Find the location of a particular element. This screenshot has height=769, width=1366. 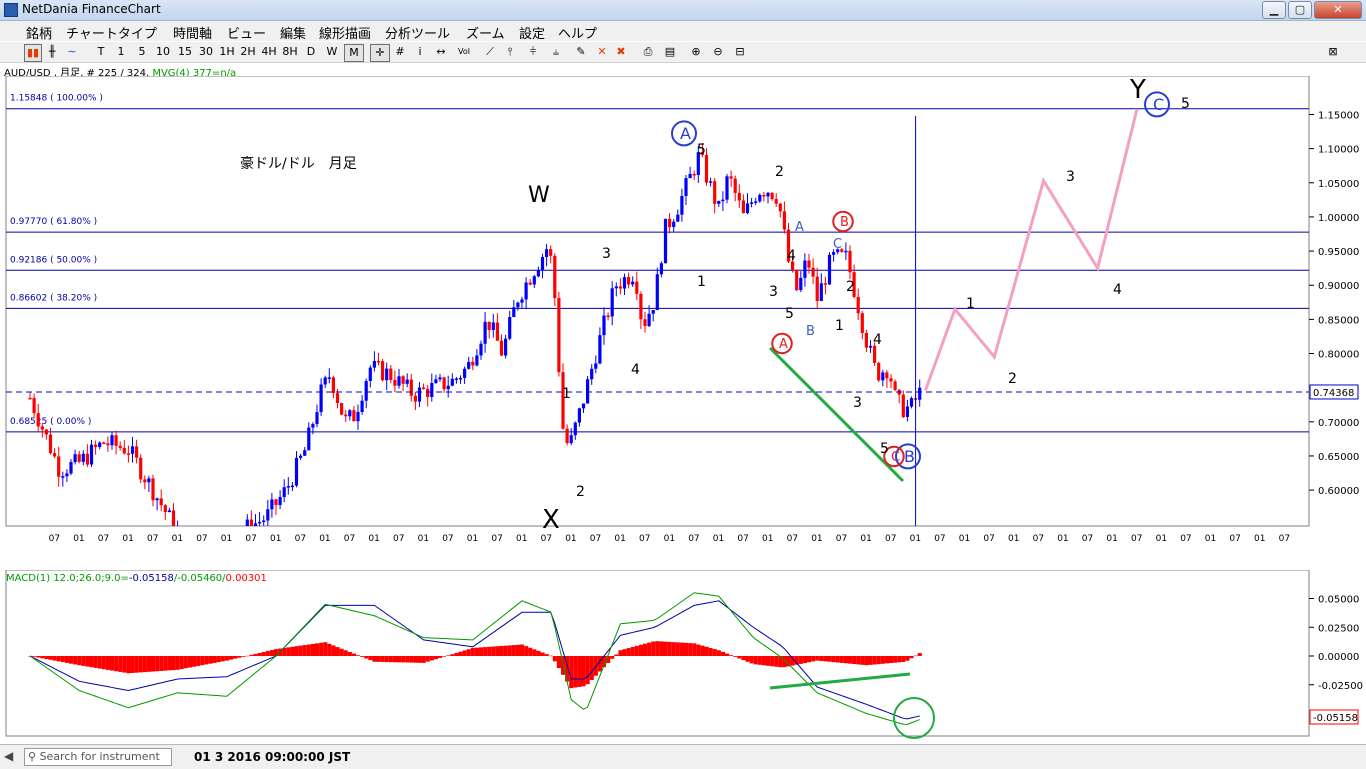

channel-icon: ⫩ is located at coordinates (533, 52).